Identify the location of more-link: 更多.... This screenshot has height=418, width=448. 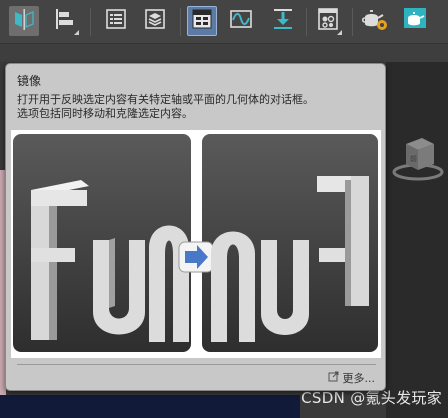
(352, 378).